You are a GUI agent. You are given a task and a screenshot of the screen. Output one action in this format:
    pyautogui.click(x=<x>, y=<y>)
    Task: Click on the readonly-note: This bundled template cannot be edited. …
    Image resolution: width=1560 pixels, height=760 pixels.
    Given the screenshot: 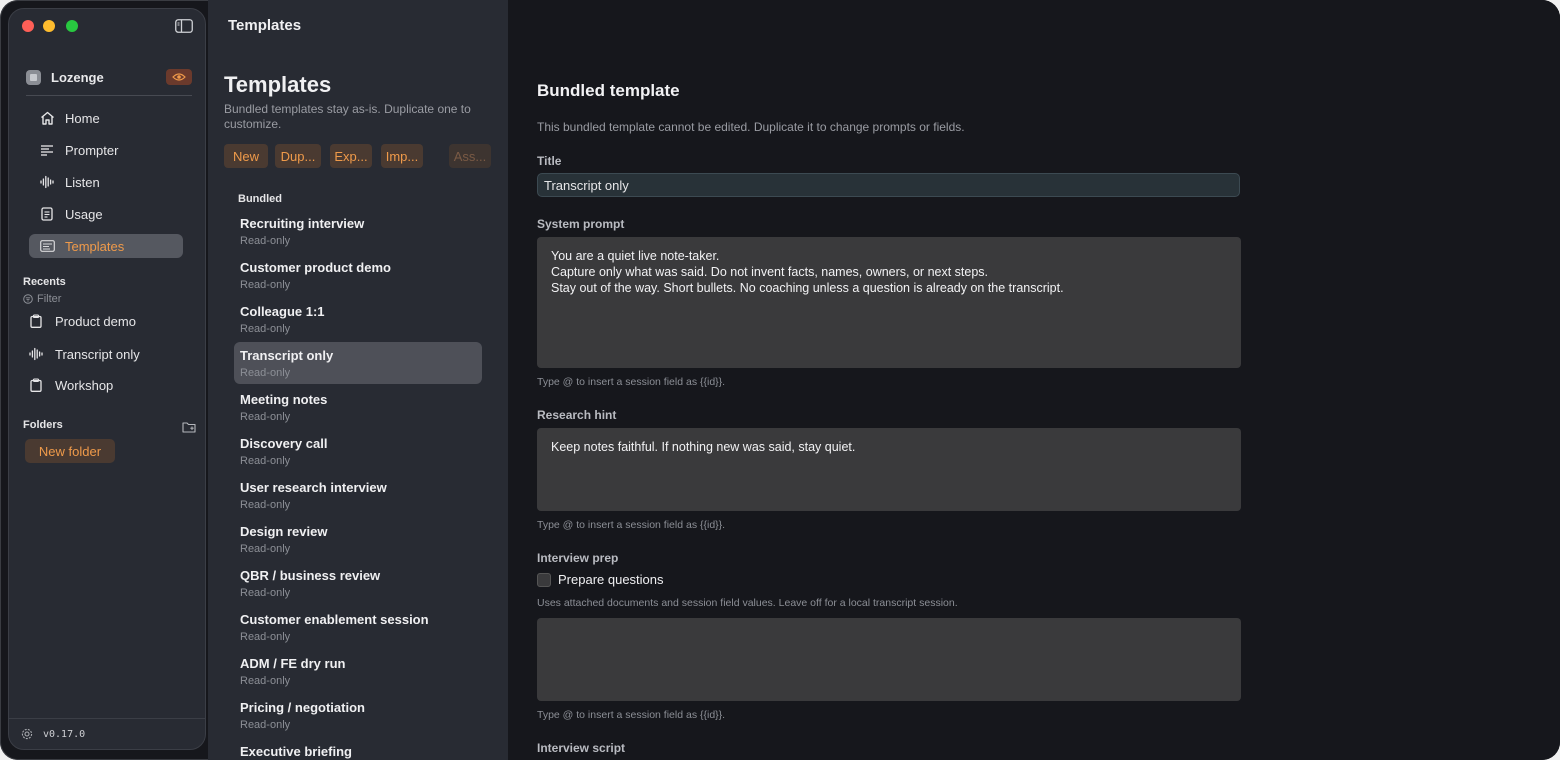 What is the action you would take?
    pyautogui.click(x=751, y=127)
    